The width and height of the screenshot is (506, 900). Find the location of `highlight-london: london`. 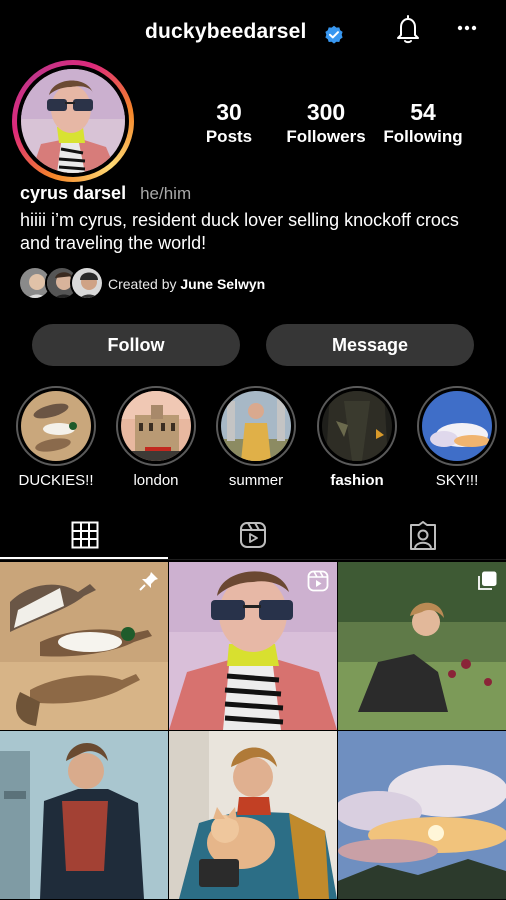

highlight-london: london is located at coordinates (156, 437).